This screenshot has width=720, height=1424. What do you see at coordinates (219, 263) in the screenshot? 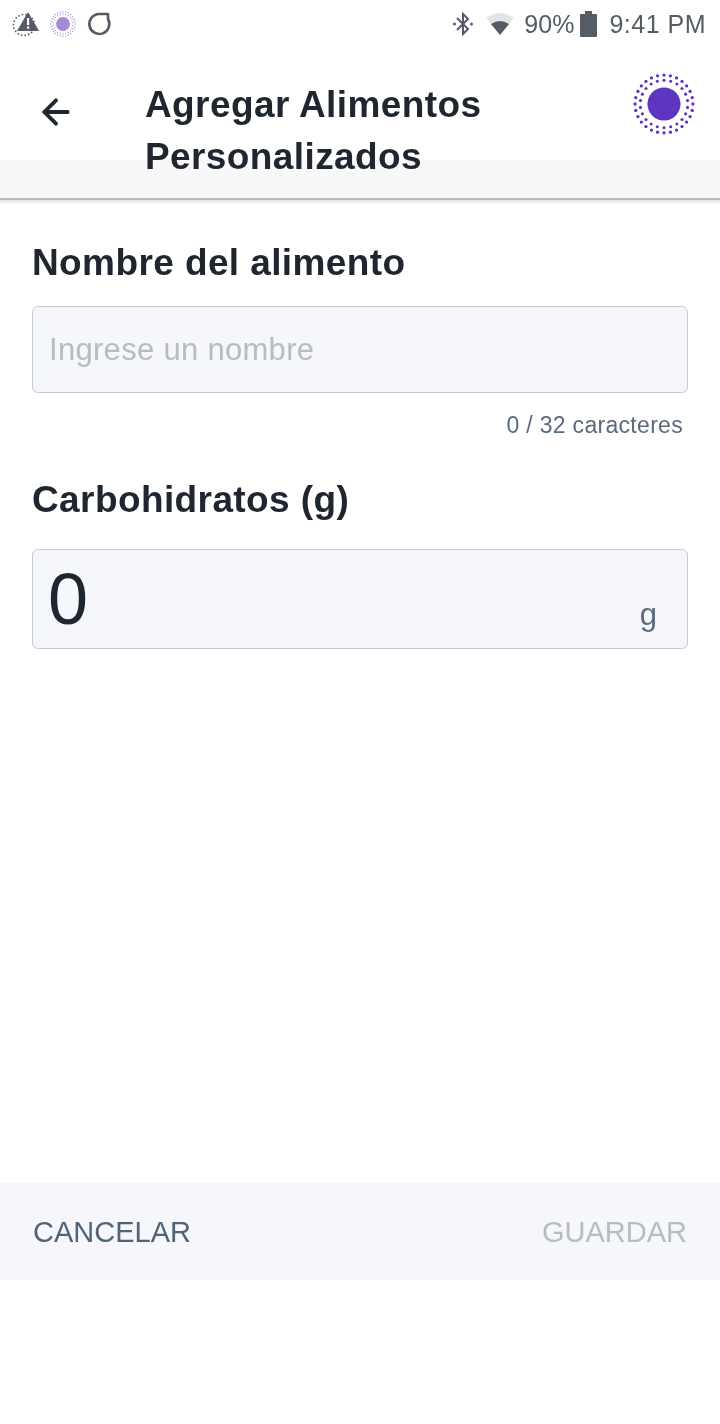
I see `field-label: Nombre del alimento` at bounding box center [219, 263].